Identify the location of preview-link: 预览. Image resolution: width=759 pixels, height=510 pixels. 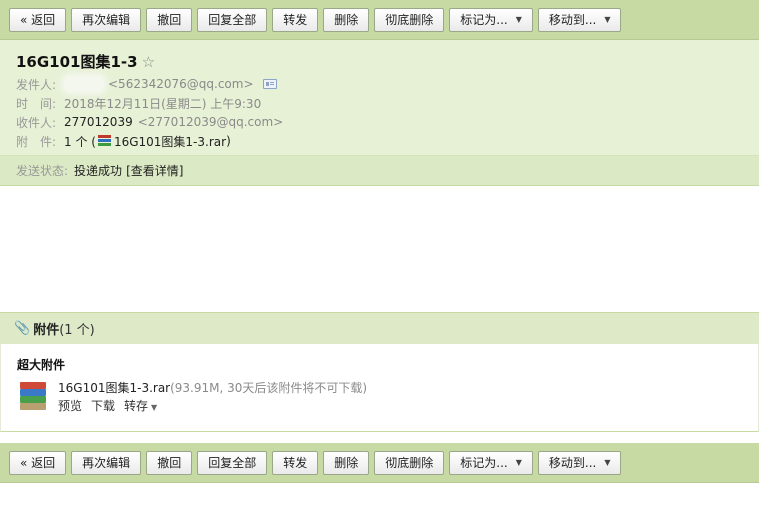
(70, 405).